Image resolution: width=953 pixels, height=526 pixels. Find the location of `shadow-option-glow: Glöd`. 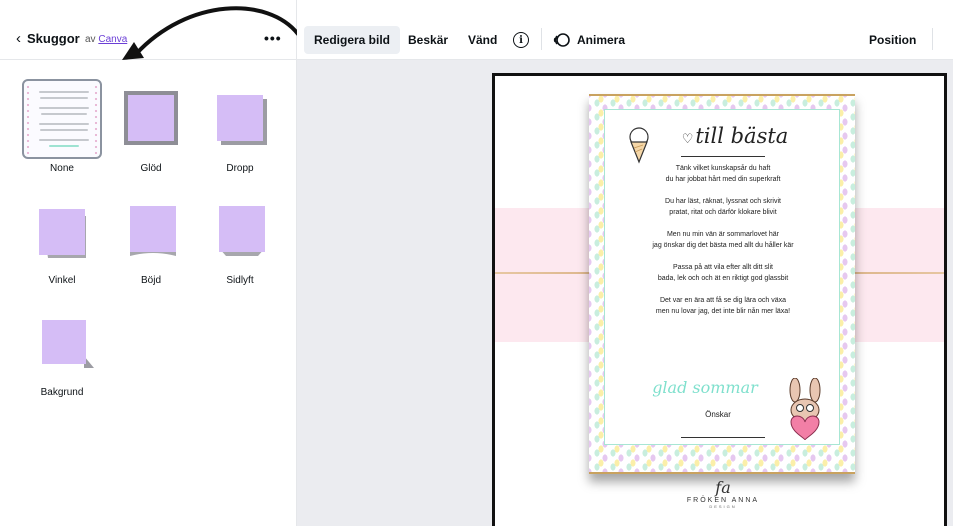

shadow-option-glow: Glöd is located at coordinates (151, 124).